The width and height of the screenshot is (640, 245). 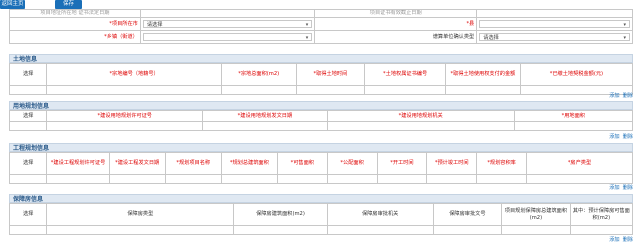 I want to click on unit-type-cell: 请选择 ▾, so click(x=554, y=37).